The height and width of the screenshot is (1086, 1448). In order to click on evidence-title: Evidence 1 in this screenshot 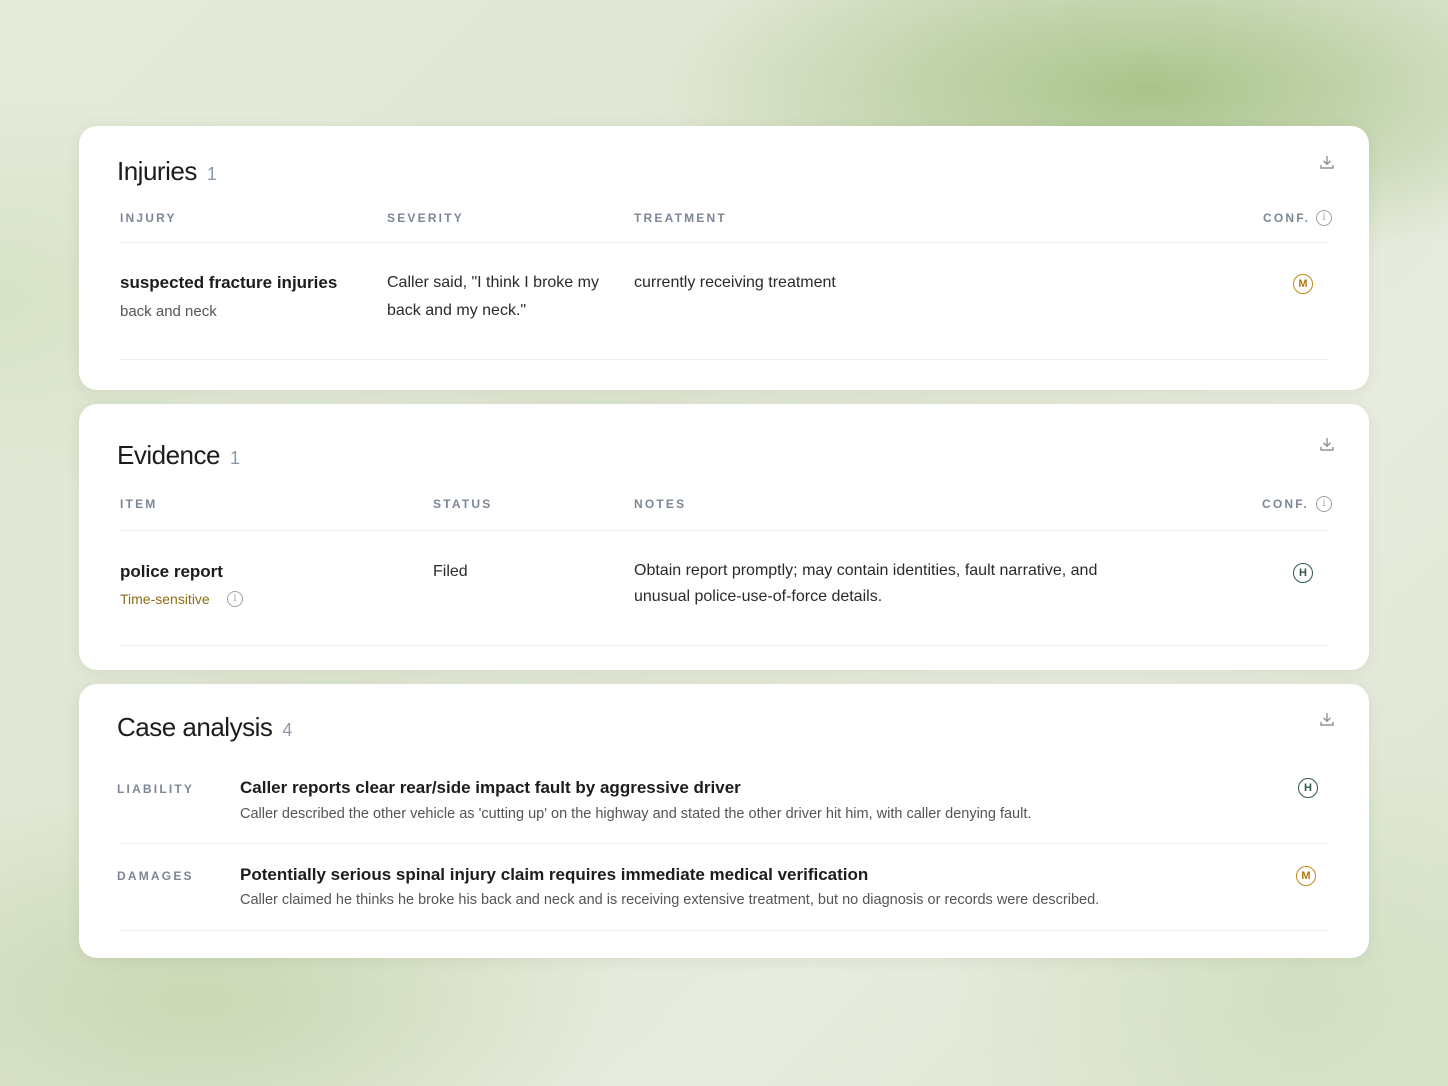, I will do `click(178, 455)`.